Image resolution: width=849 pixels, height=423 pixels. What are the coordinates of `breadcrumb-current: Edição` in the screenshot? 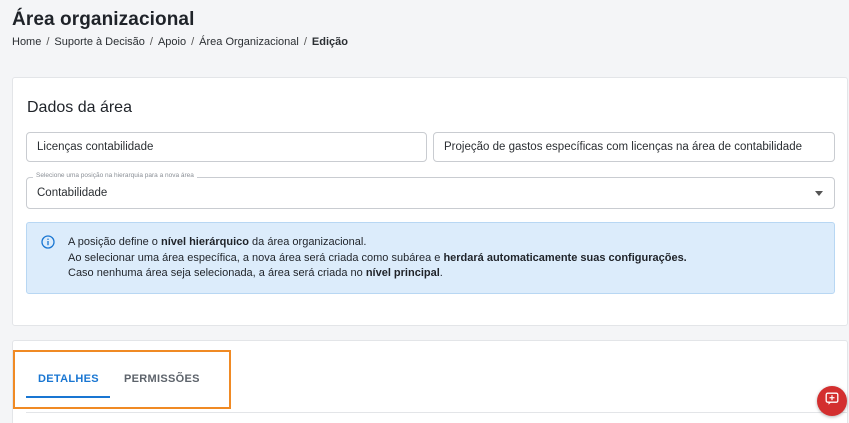 It's located at (329, 42).